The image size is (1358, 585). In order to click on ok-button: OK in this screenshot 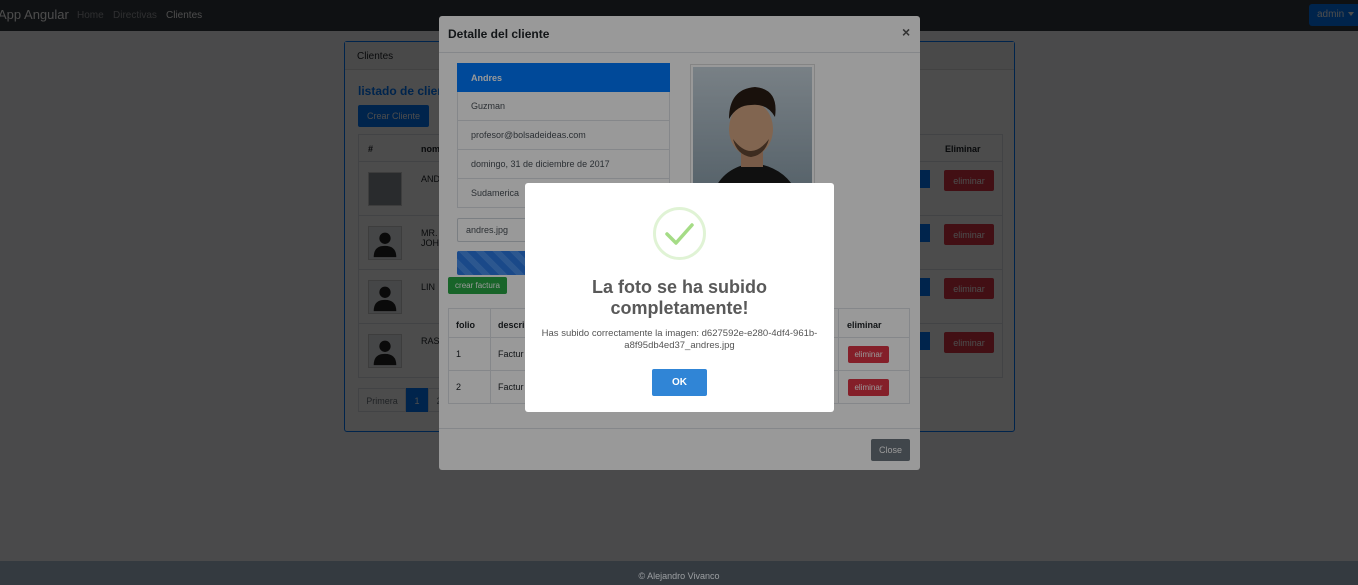, I will do `click(679, 382)`.